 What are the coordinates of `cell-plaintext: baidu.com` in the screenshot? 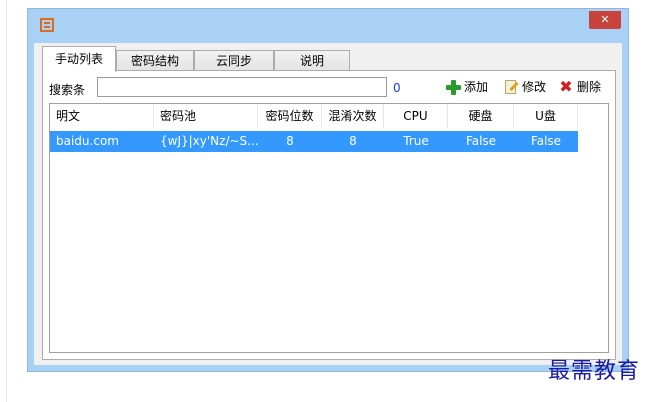 It's located at (87, 141).